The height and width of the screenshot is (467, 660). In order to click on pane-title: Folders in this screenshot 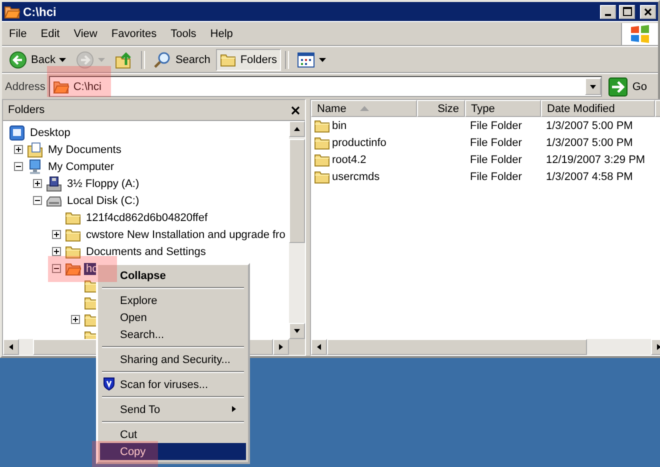, I will do `click(26, 110)`.